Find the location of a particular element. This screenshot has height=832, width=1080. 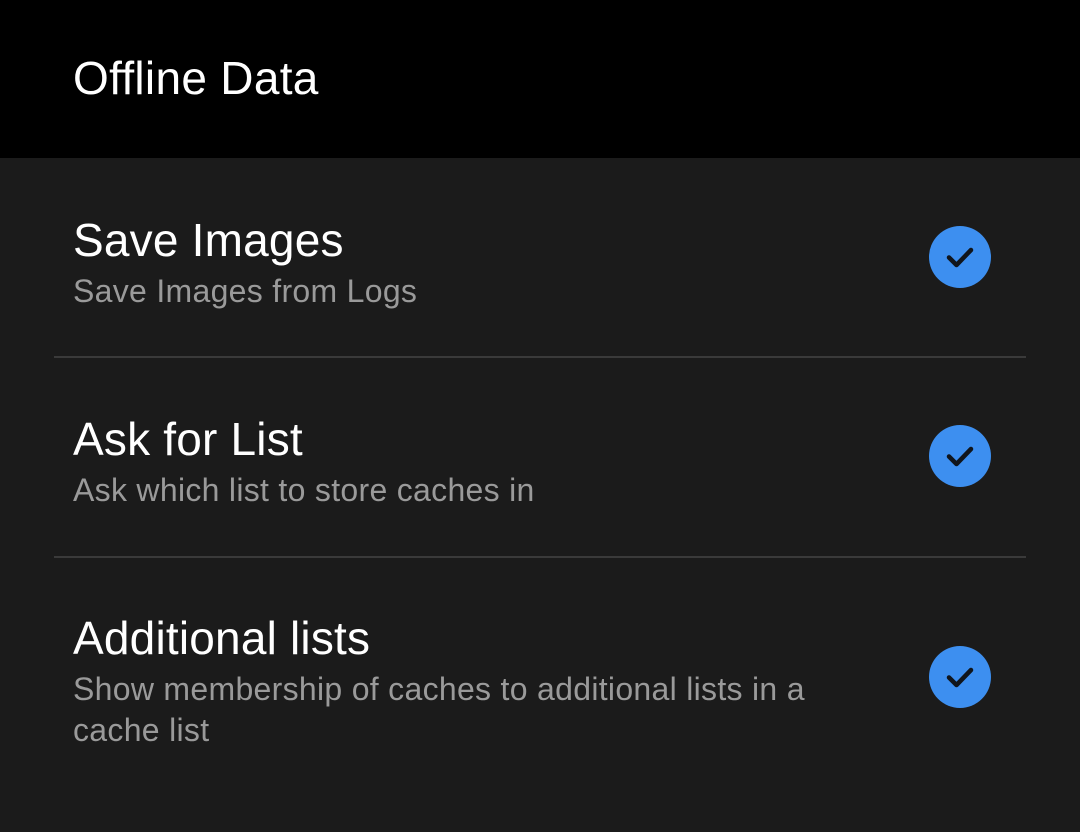

pref-summary: Ask which list to store caches in is located at coordinates (304, 490).